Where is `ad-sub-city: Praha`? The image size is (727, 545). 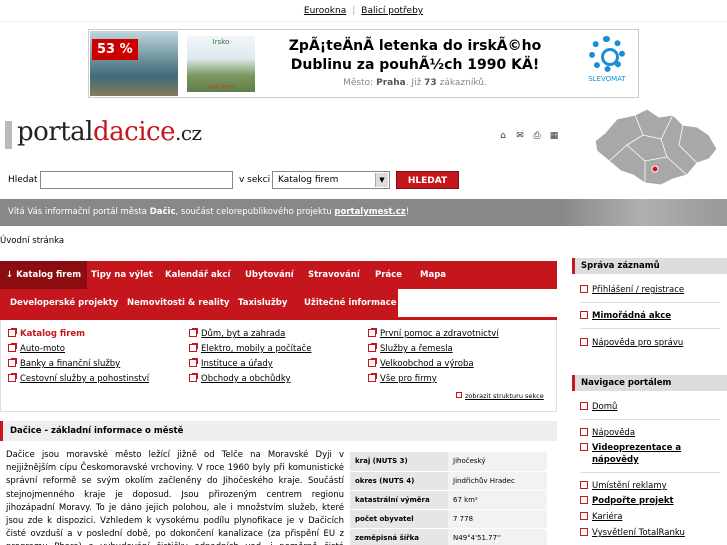
ad-sub-city: Praha is located at coordinates (391, 83).